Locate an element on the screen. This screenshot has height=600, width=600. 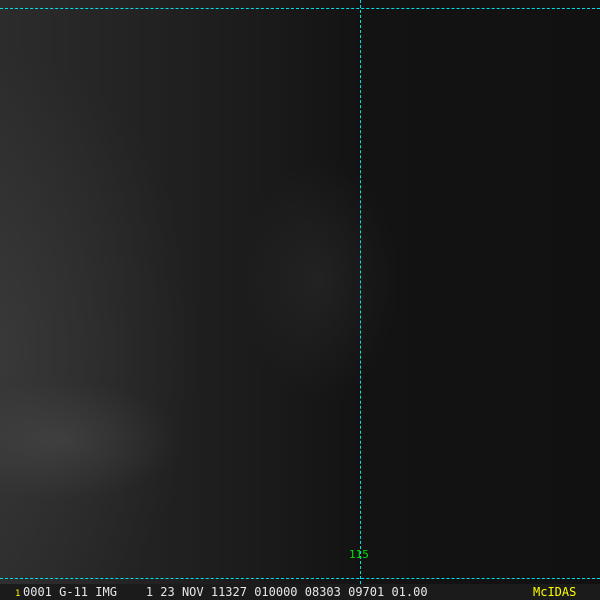
grid-line-bottom is located at coordinates (300, 578).